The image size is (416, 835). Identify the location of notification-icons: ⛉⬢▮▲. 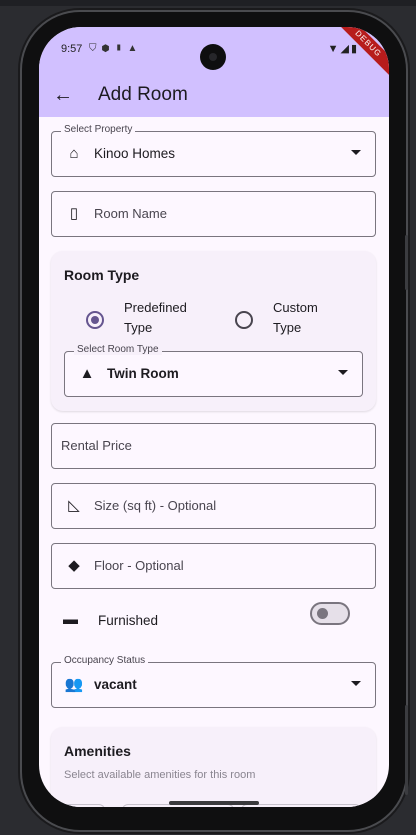
(115, 48).